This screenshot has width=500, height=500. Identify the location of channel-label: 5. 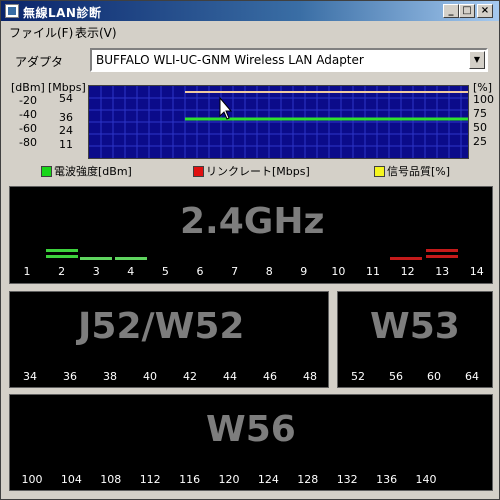
(165, 271).